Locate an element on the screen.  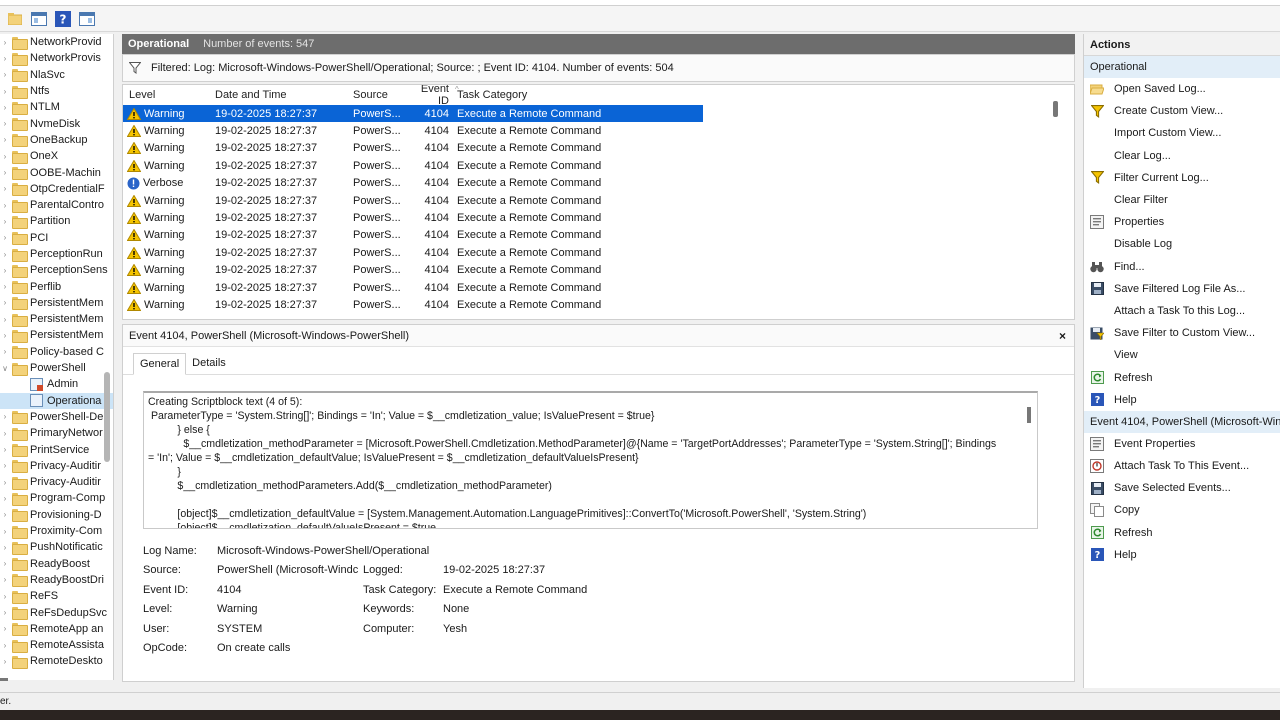
tree-item: Operationa is located at coordinates (56, 400).